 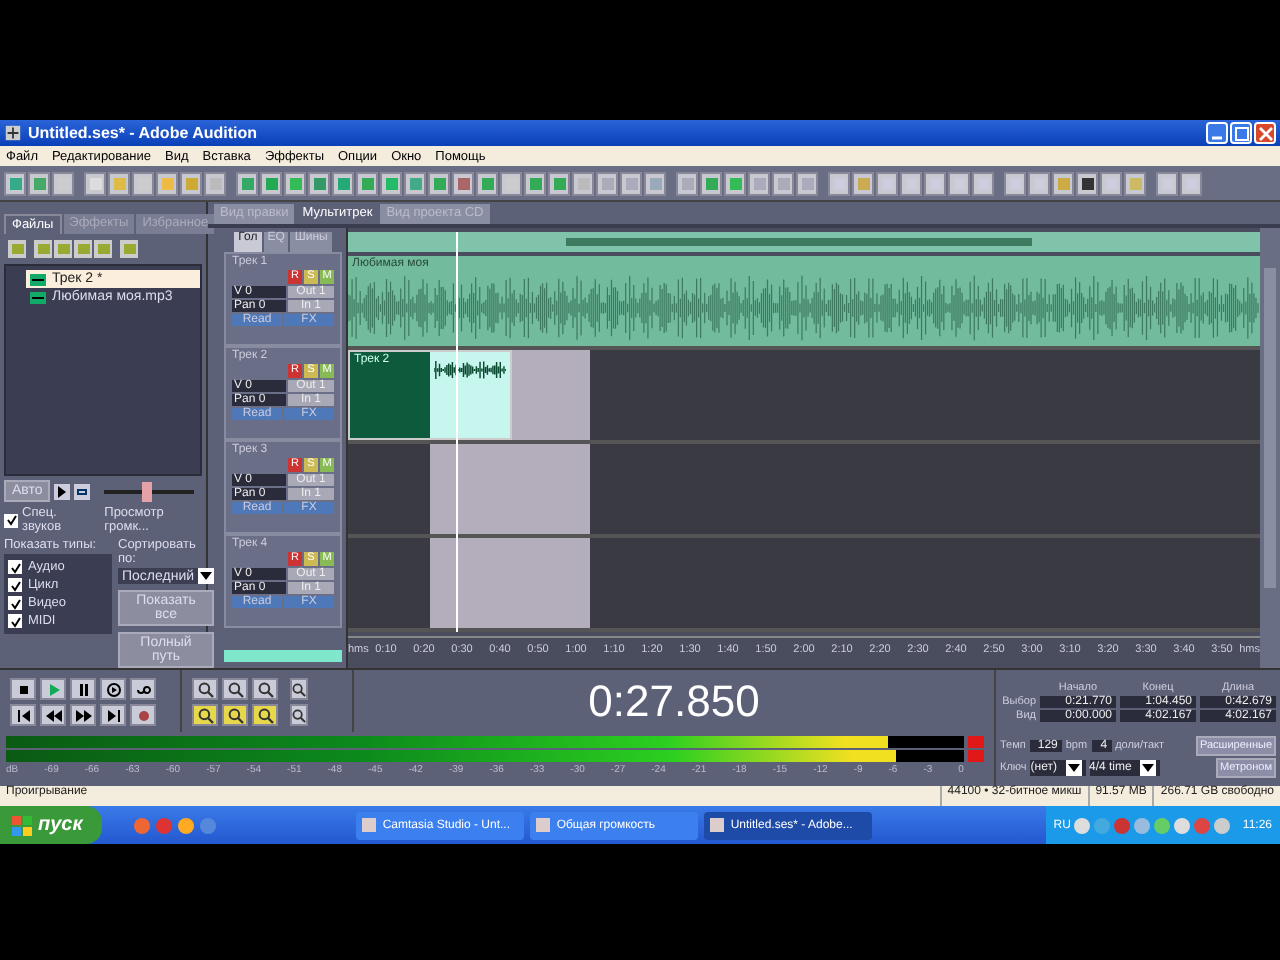 I want to click on fast-forward-icon, so click(x=83, y=715).